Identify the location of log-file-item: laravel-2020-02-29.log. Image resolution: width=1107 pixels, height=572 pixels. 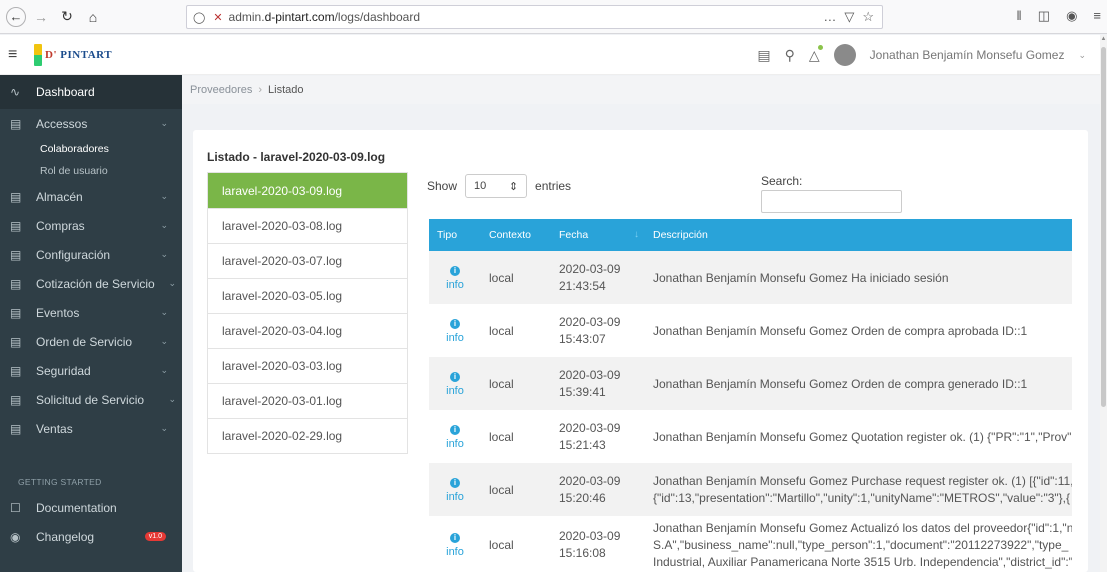
(307, 435).